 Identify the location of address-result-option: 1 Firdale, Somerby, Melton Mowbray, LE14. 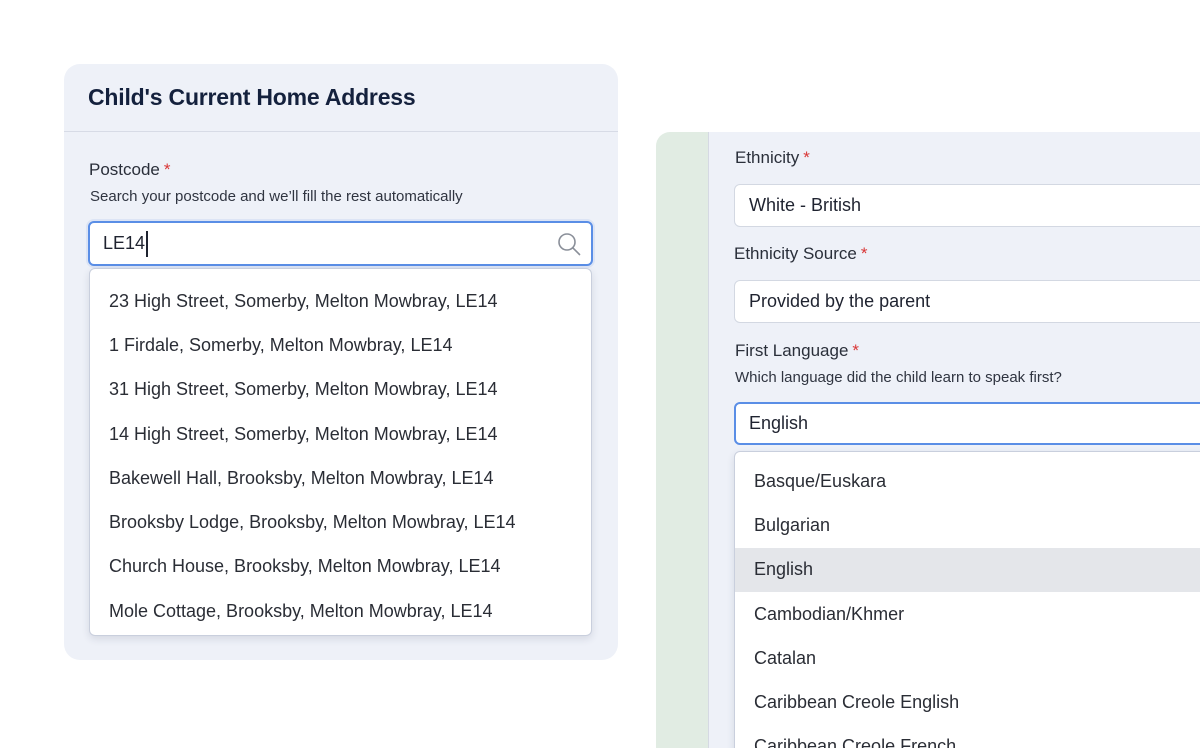
(340, 345).